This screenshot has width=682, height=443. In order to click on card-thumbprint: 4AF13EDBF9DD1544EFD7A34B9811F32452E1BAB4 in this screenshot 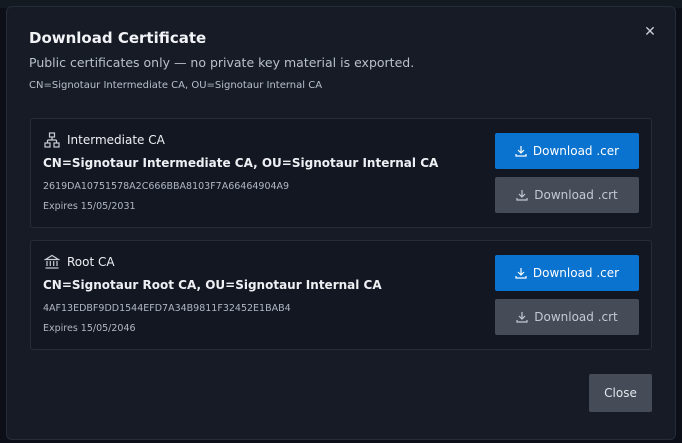, I will do `click(167, 308)`.